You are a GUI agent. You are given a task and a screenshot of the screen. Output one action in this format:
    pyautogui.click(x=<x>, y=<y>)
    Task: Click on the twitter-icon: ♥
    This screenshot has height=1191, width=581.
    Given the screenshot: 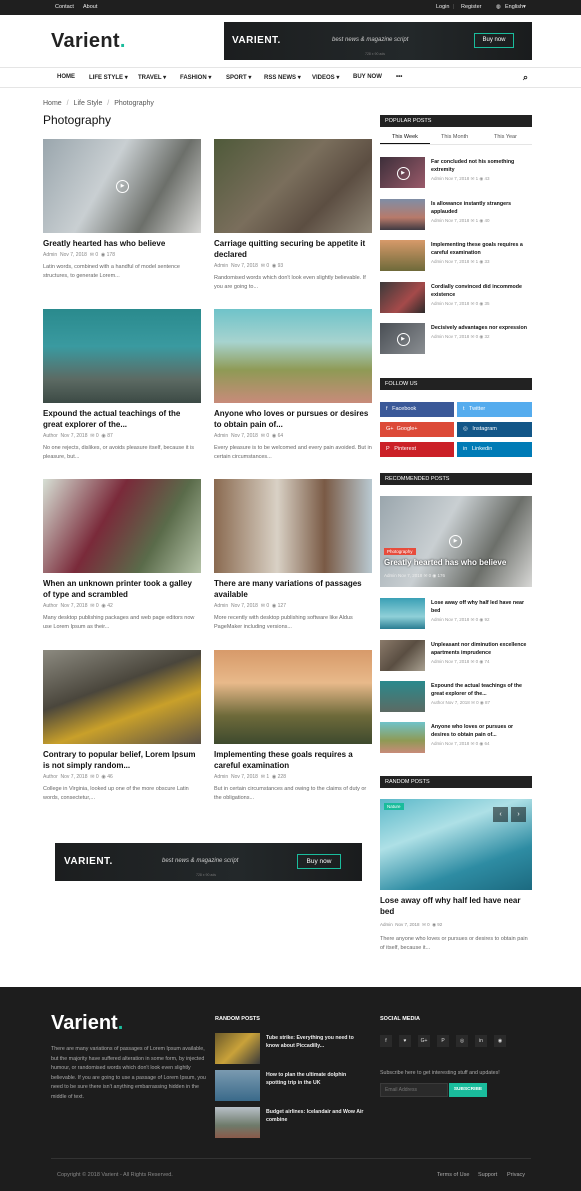 What is the action you would take?
    pyautogui.click(x=405, y=1041)
    